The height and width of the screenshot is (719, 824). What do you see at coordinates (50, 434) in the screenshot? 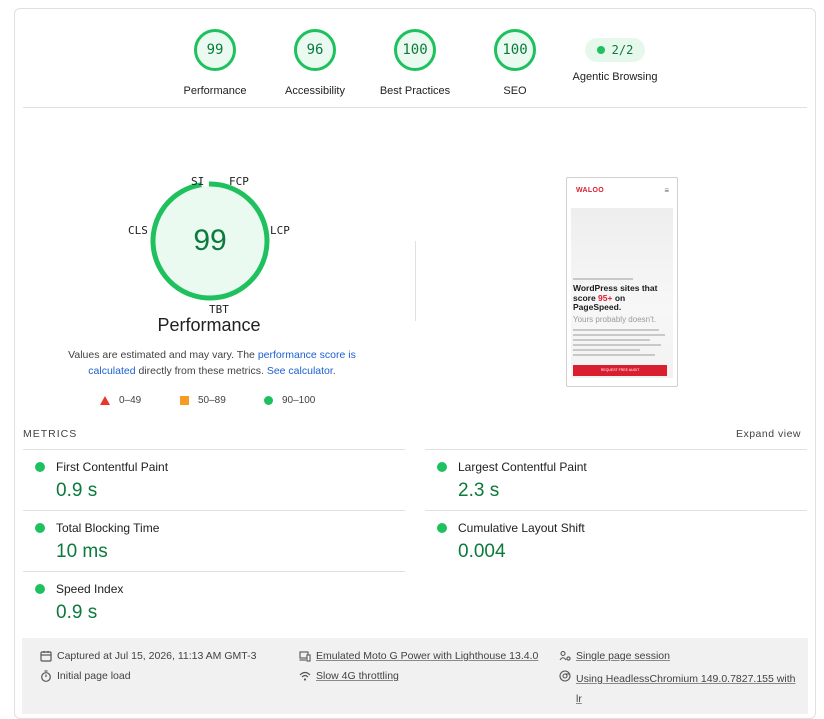
I see `metrics-title: METRICS` at bounding box center [50, 434].